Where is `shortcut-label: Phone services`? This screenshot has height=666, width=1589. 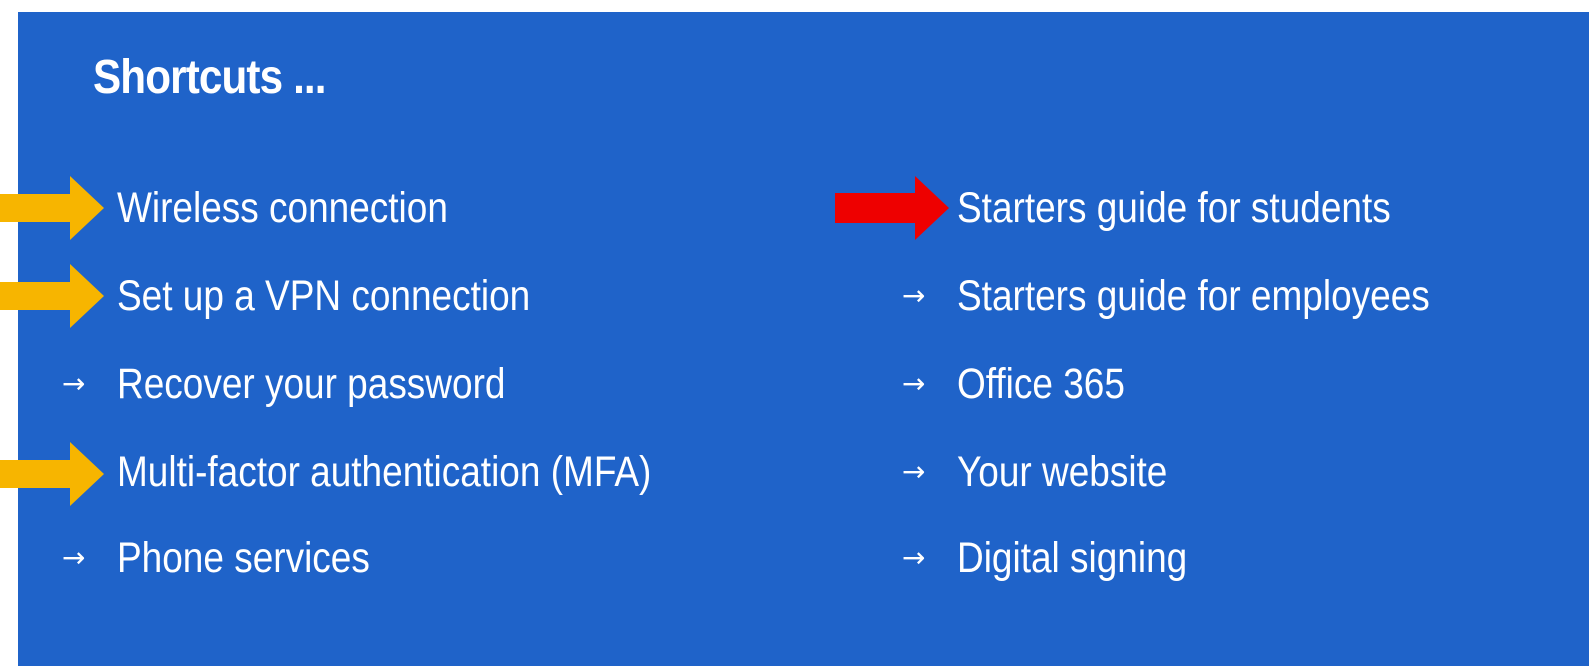
shortcut-label: Phone services is located at coordinates (243, 558).